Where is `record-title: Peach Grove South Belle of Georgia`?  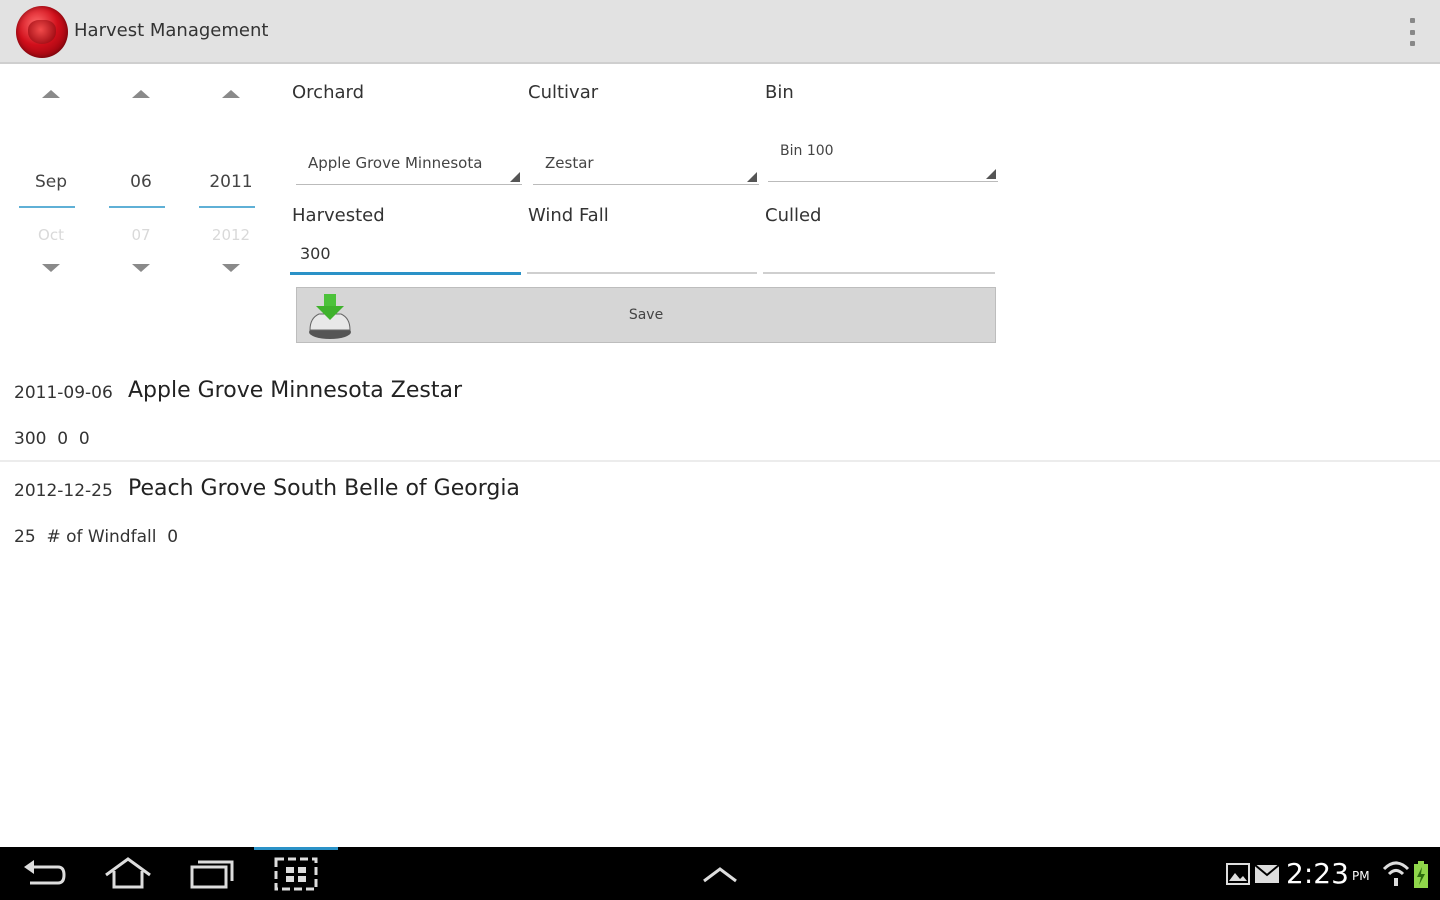
record-title: Peach Grove South Belle of Georgia is located at coordinates (324, 488).